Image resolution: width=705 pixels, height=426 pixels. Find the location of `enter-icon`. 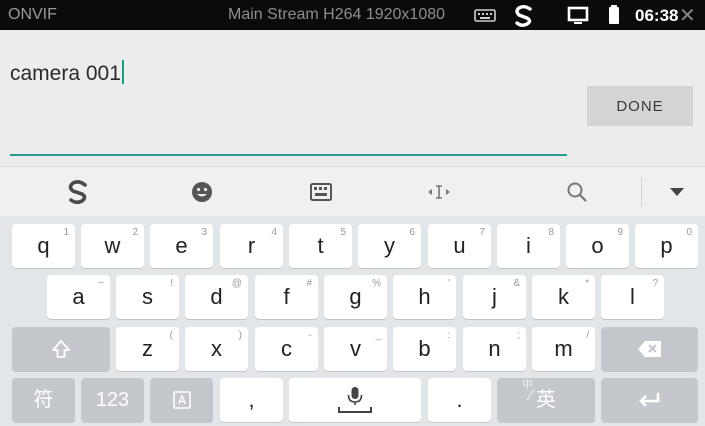

enter-icon is located at coordinates (648, 400).